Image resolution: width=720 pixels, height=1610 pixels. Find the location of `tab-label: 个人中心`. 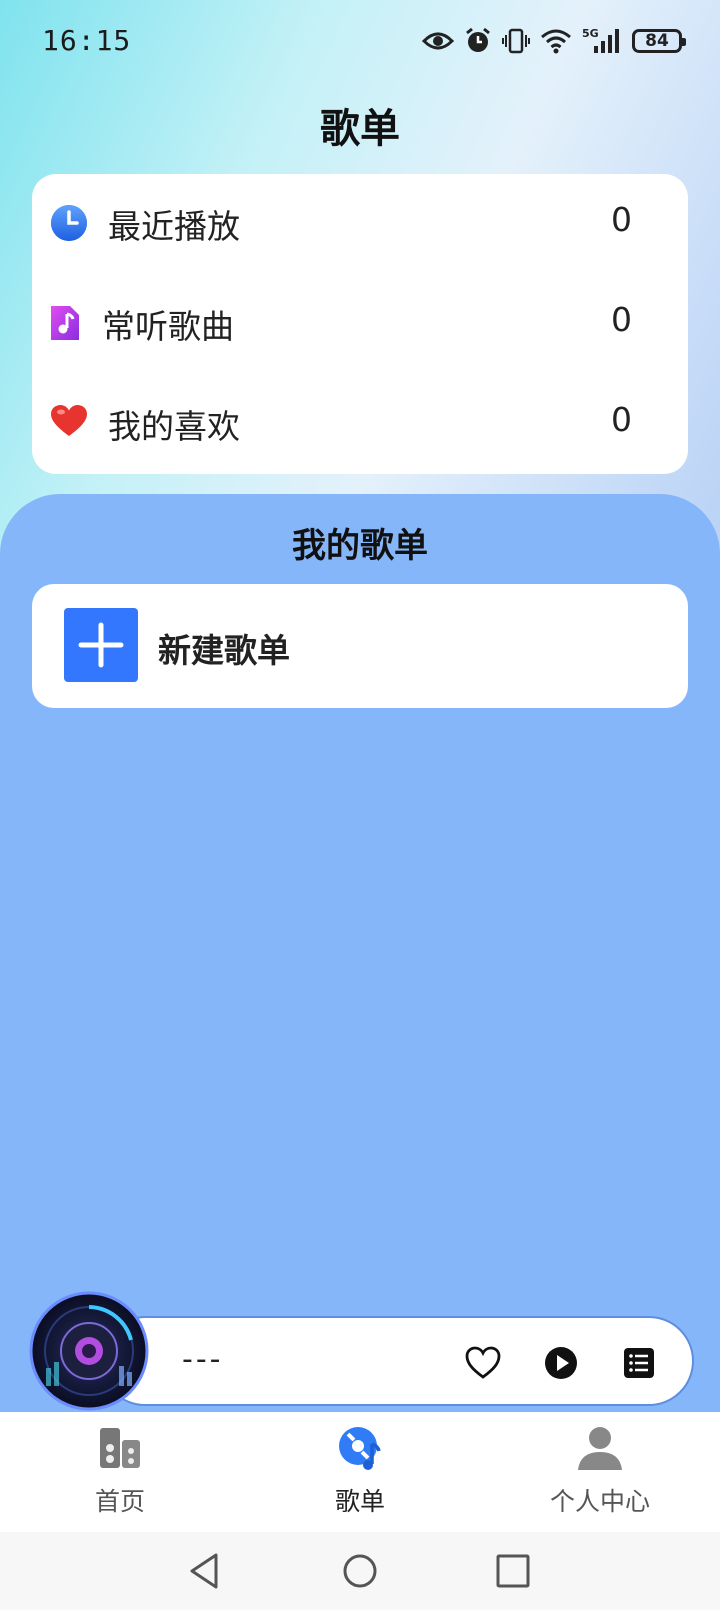

tab-label: 个人中心 is located at coordinates (599, 1501).